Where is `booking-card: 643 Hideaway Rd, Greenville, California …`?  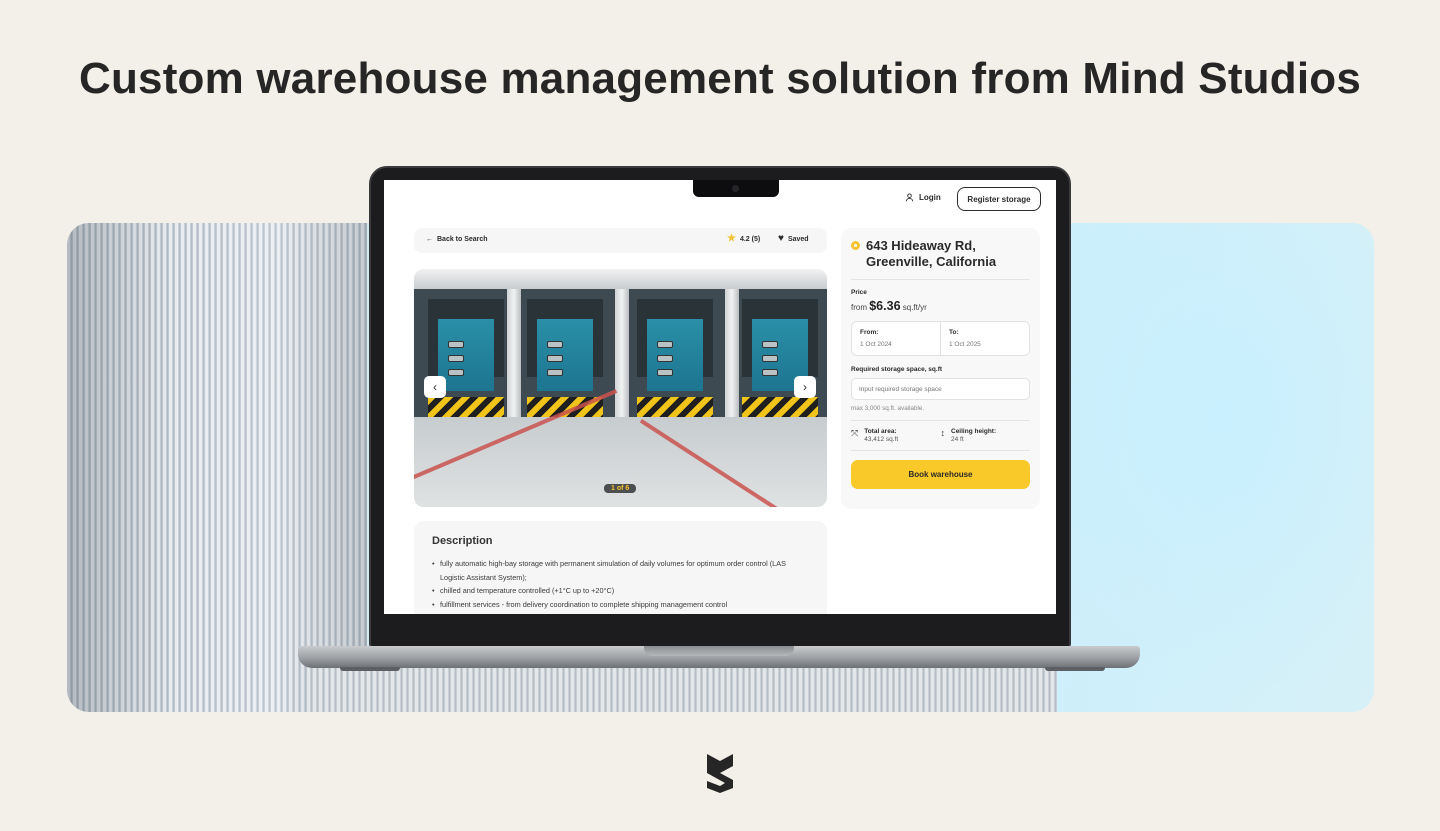
booking-card: 643 Hideaway Rd, Greenville, California … is located at coordinates (940, 368).